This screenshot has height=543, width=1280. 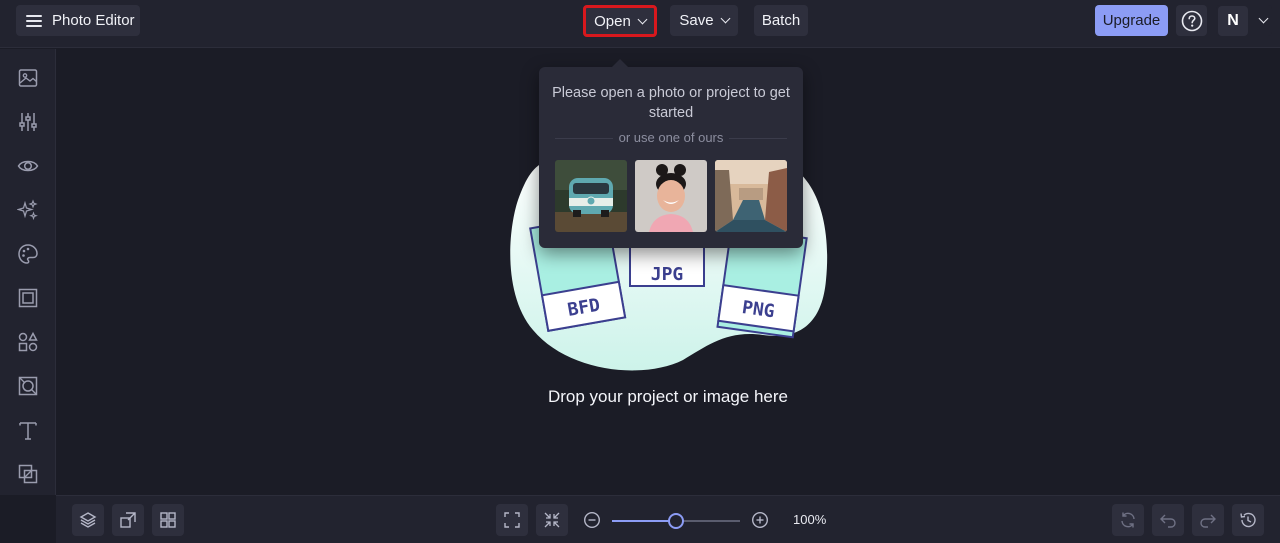 I want to click on undo-button, so click(x=1168, y=520).